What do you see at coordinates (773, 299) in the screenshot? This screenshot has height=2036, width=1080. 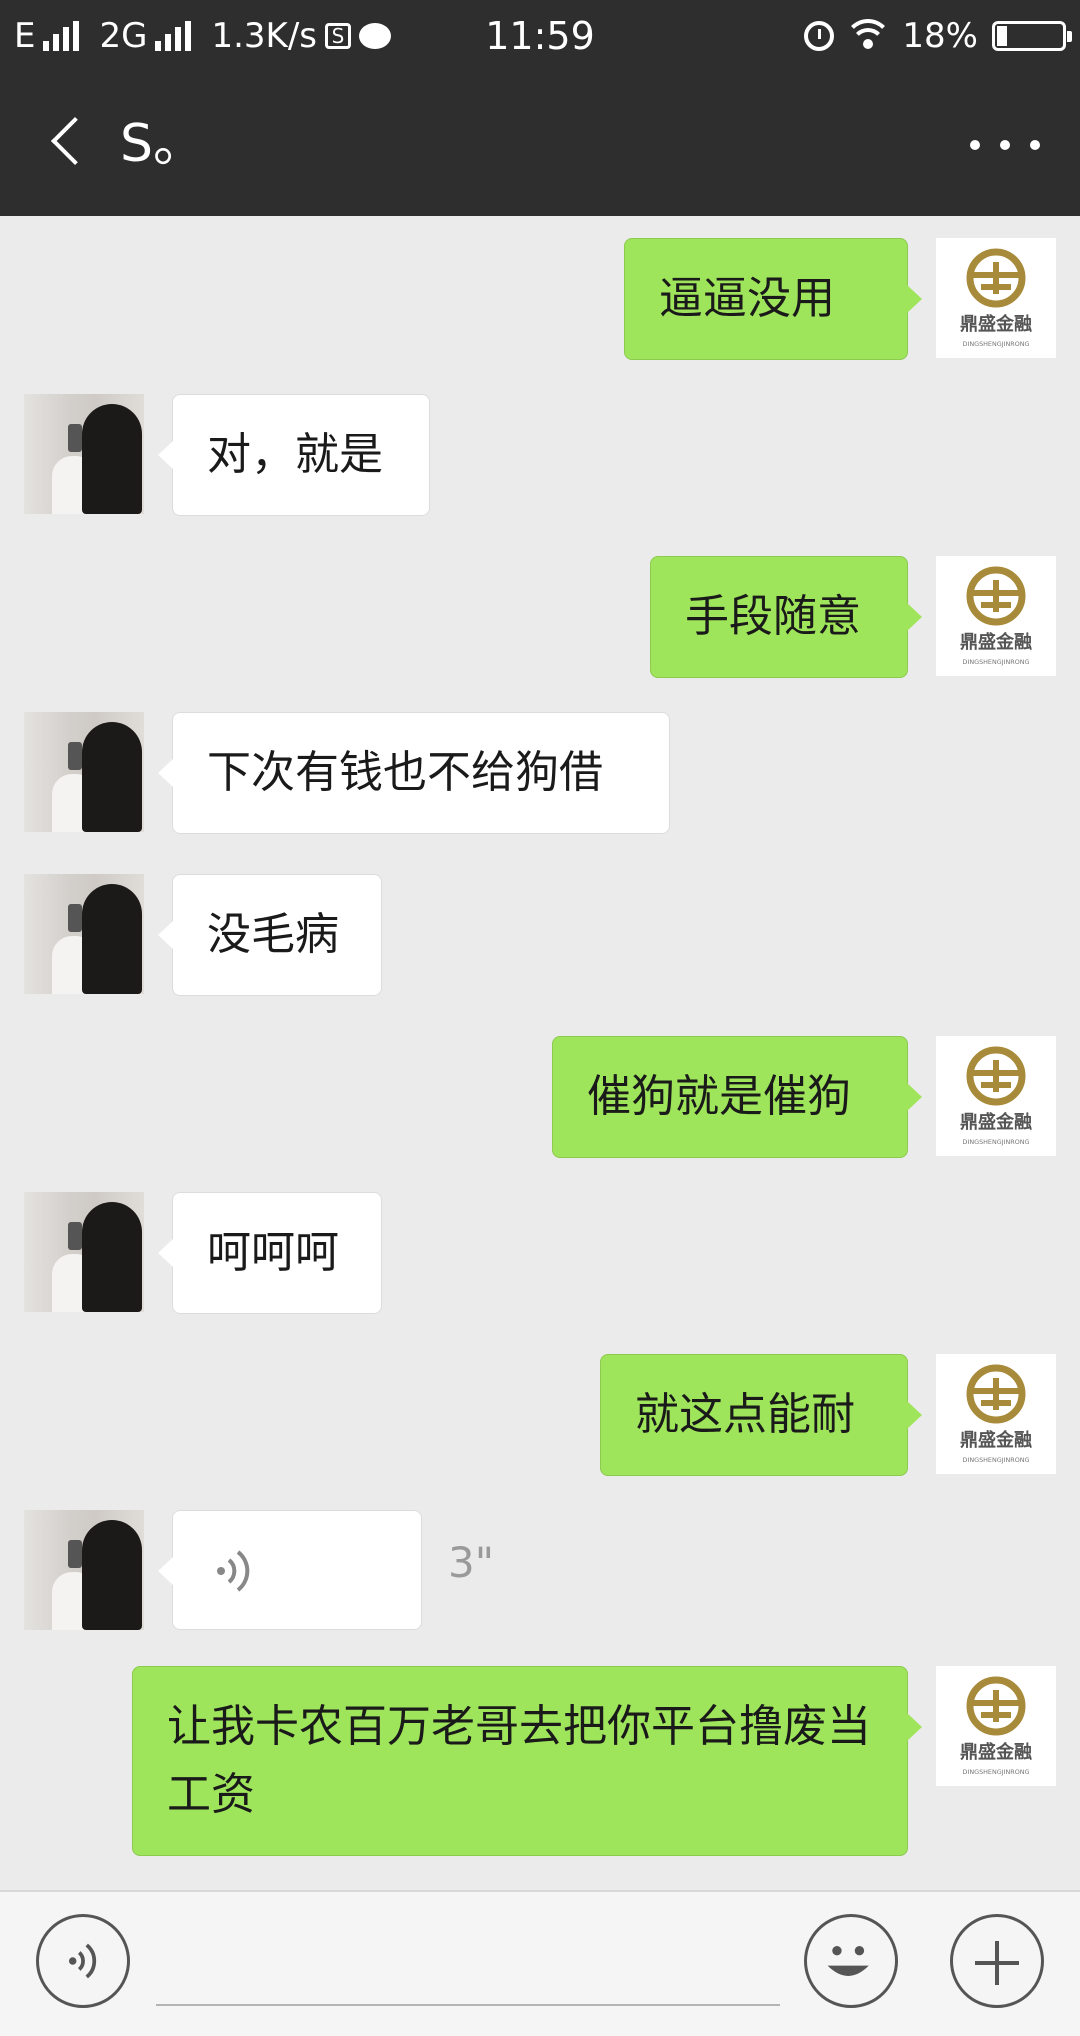 I see `message-bubble-sent: 逼逼没用` at bounding box center [773, 299].